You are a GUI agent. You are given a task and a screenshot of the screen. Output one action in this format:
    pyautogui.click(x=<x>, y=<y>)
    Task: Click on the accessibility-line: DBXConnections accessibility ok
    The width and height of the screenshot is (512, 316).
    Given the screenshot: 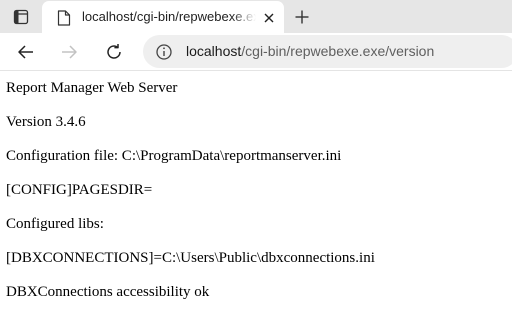 What is the action you would take?
    pyautogui.click(x=108, y=292)
    